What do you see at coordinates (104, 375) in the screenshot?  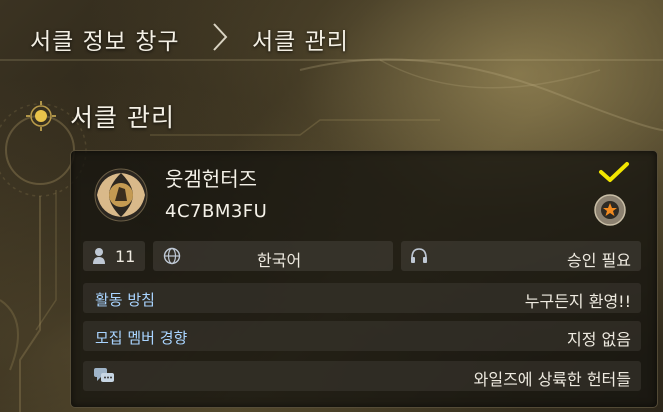 I see `chat-bubbles-icon` at bounding box center [104, 375].